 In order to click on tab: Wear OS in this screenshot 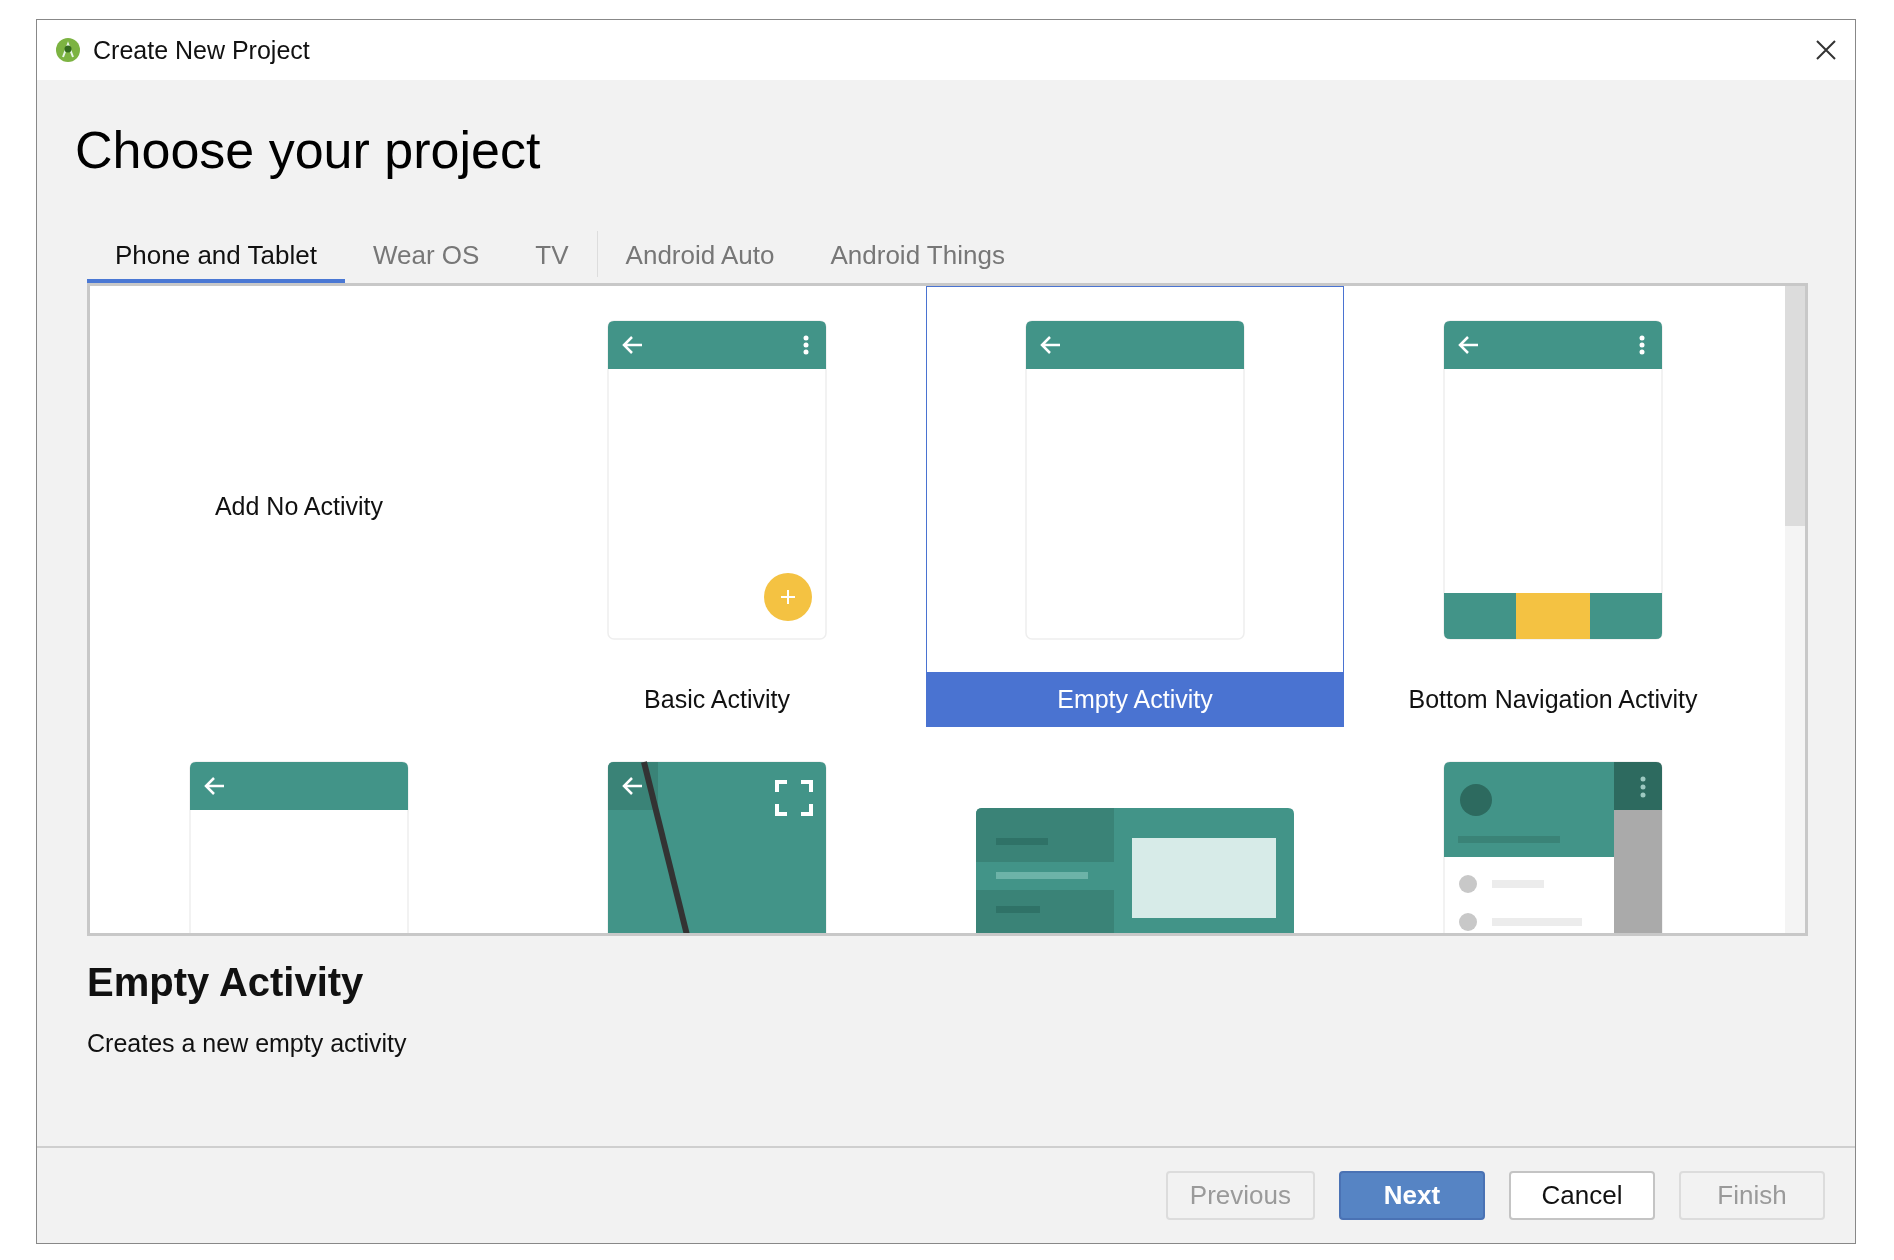, I will do `click(426, 257)`.